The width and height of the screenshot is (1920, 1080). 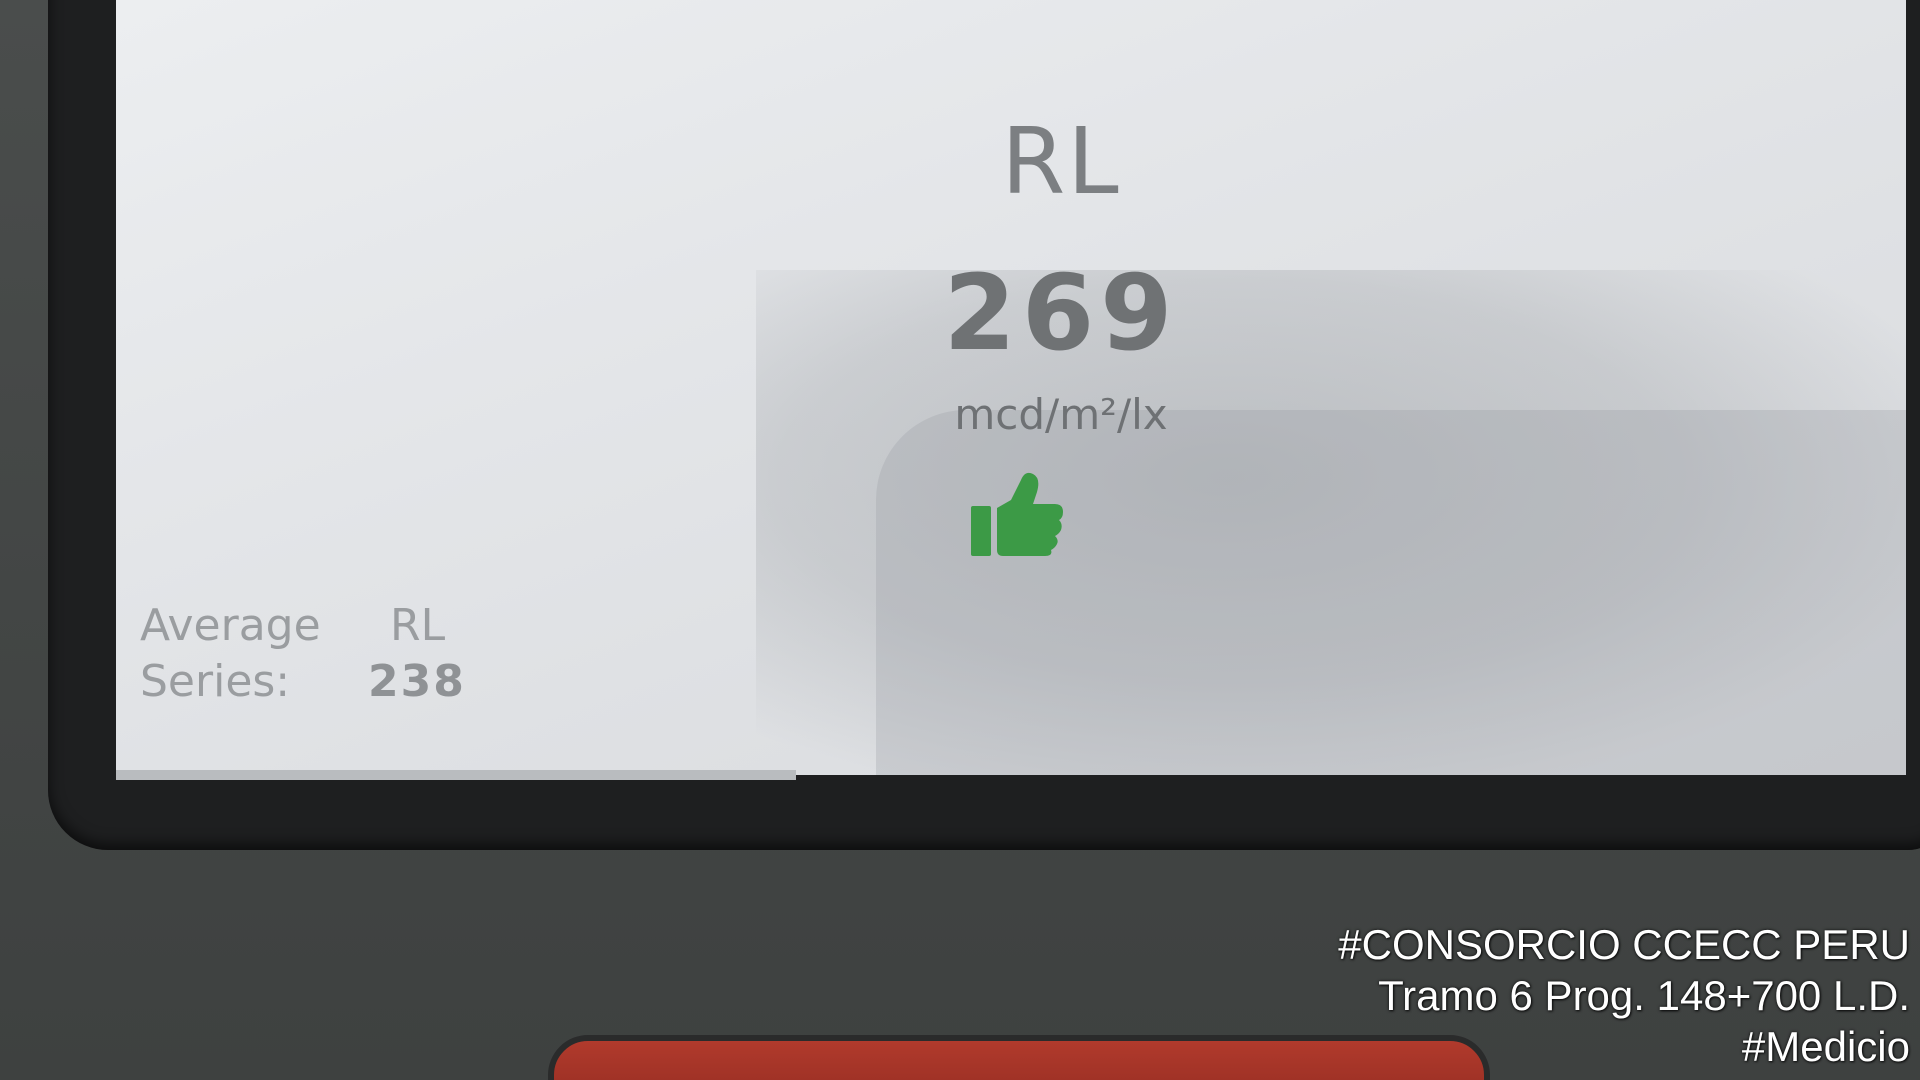 I want to click on watermark-line-2: Tramo 6 Prog. 148+700 L.D., so click(x=1644, y=995).